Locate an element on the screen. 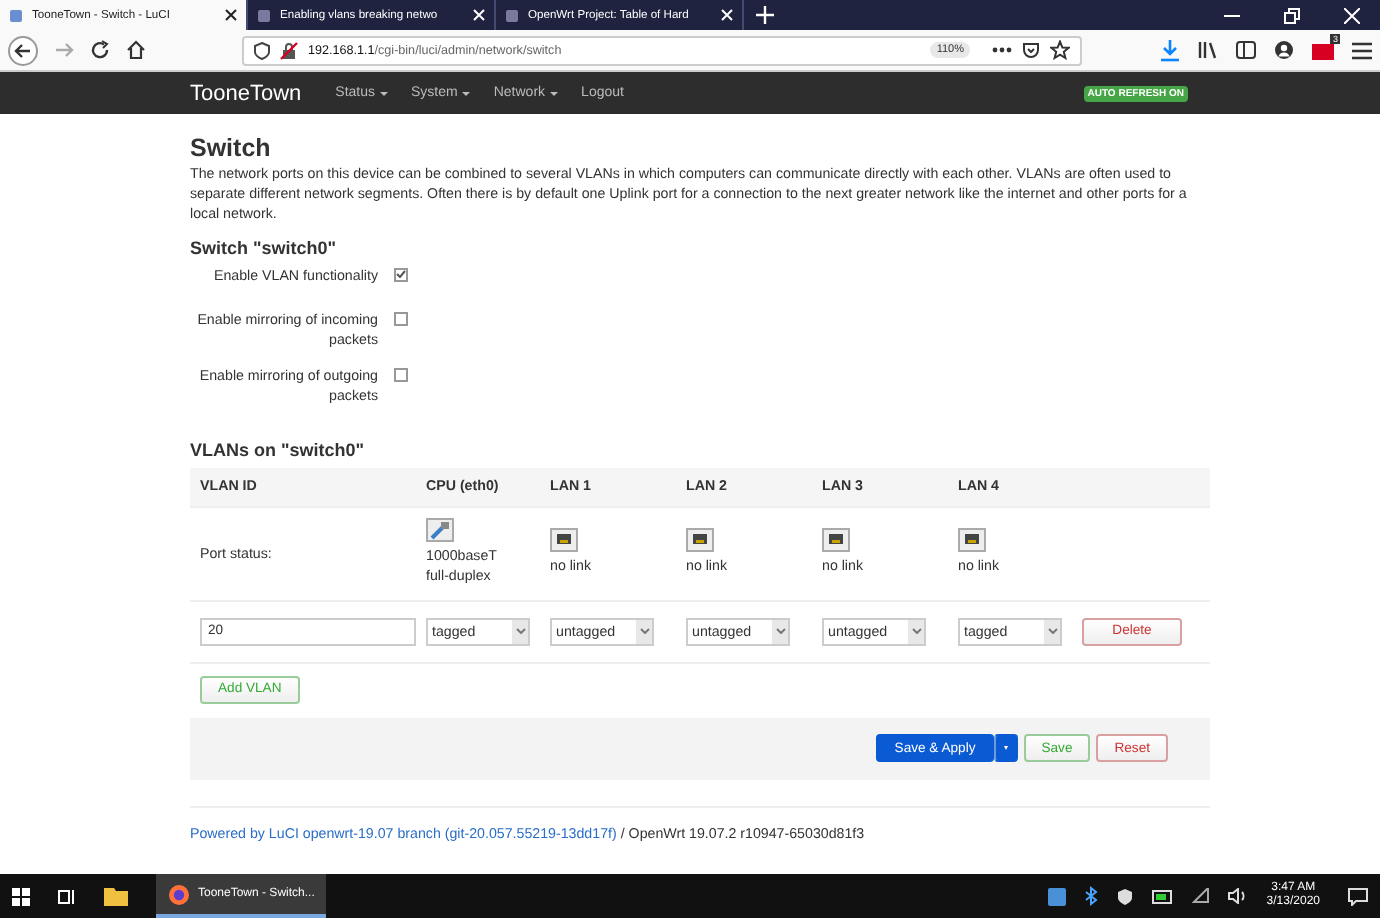  download-icon is located at coordinates (1170, 50).